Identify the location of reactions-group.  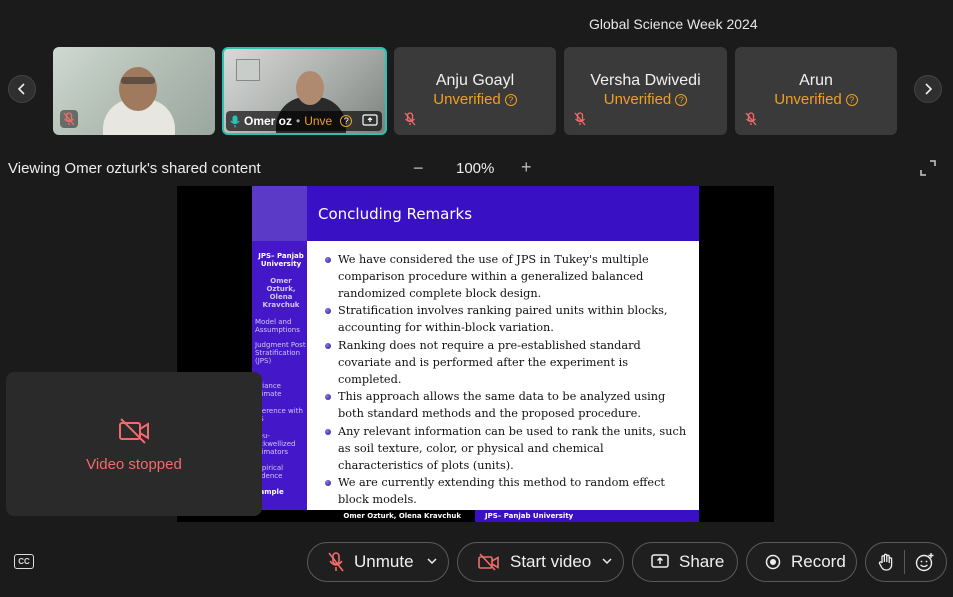
(906, 562).